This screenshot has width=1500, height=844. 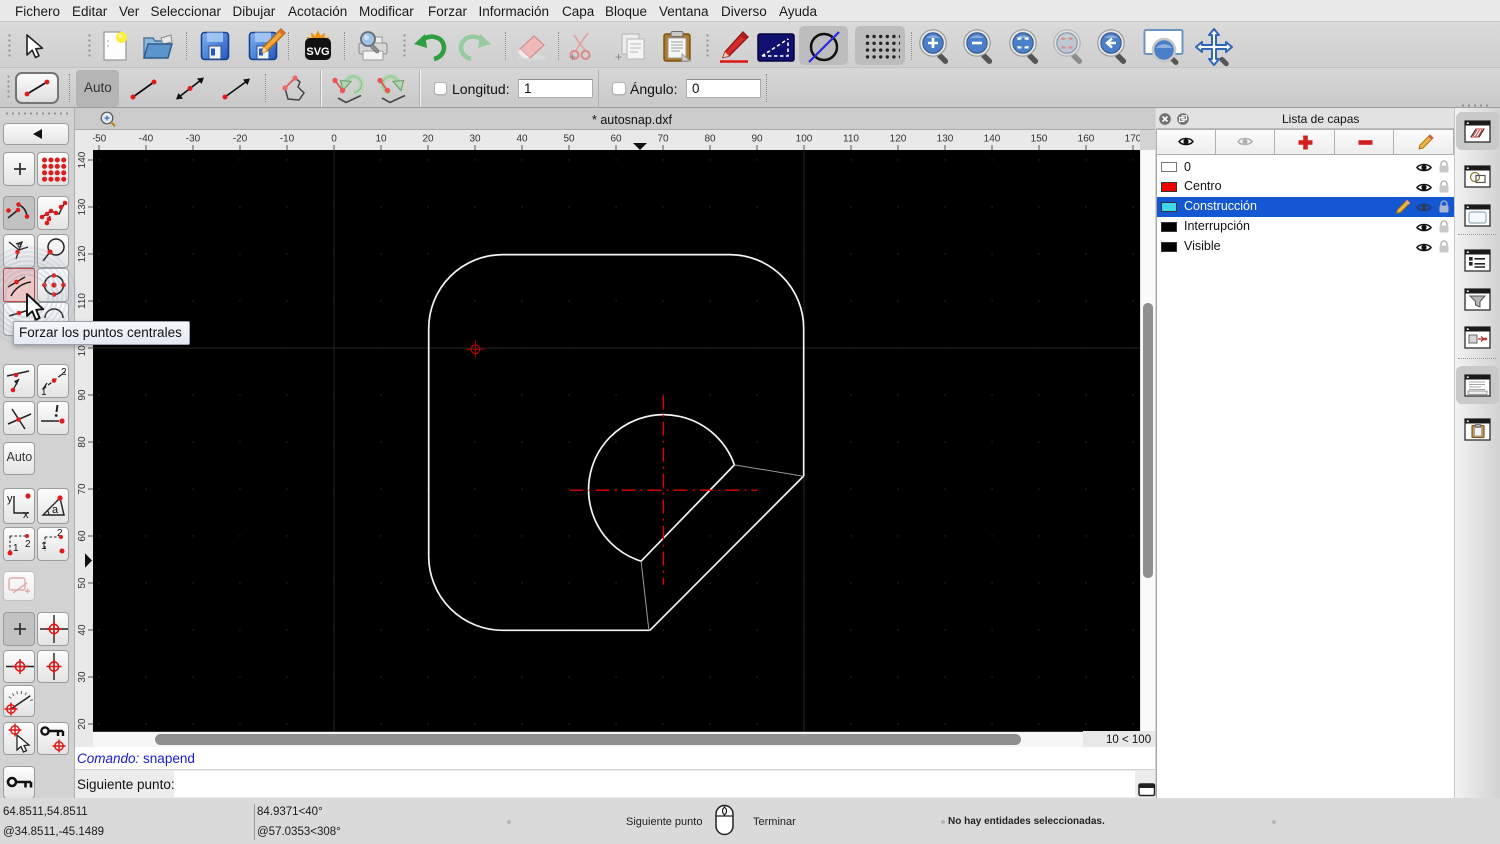 What do you see at coordinates (55, 510) in the screenshot?
I see `svg-text: a` at bounding box center [55, 510].